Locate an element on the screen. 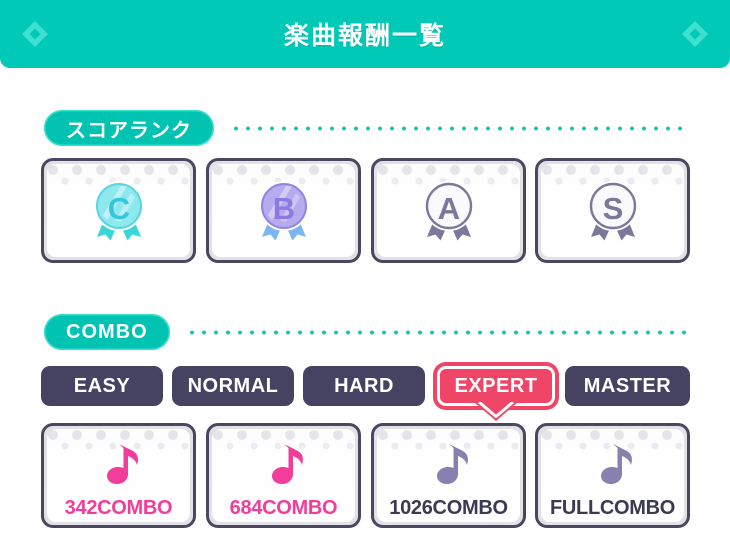 The width and height of the screenshot is (730, 546). combo-label: COMBO is located at coordinates (107, 332).